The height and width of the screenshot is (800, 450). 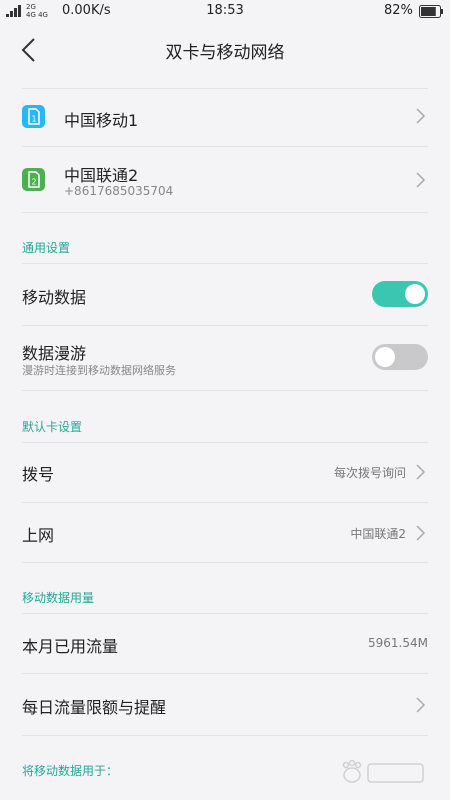 What do you see at coordinates (398, 10) in the screenshot?
I see `battery-percent: 82%` at bounding box center [398, 10].